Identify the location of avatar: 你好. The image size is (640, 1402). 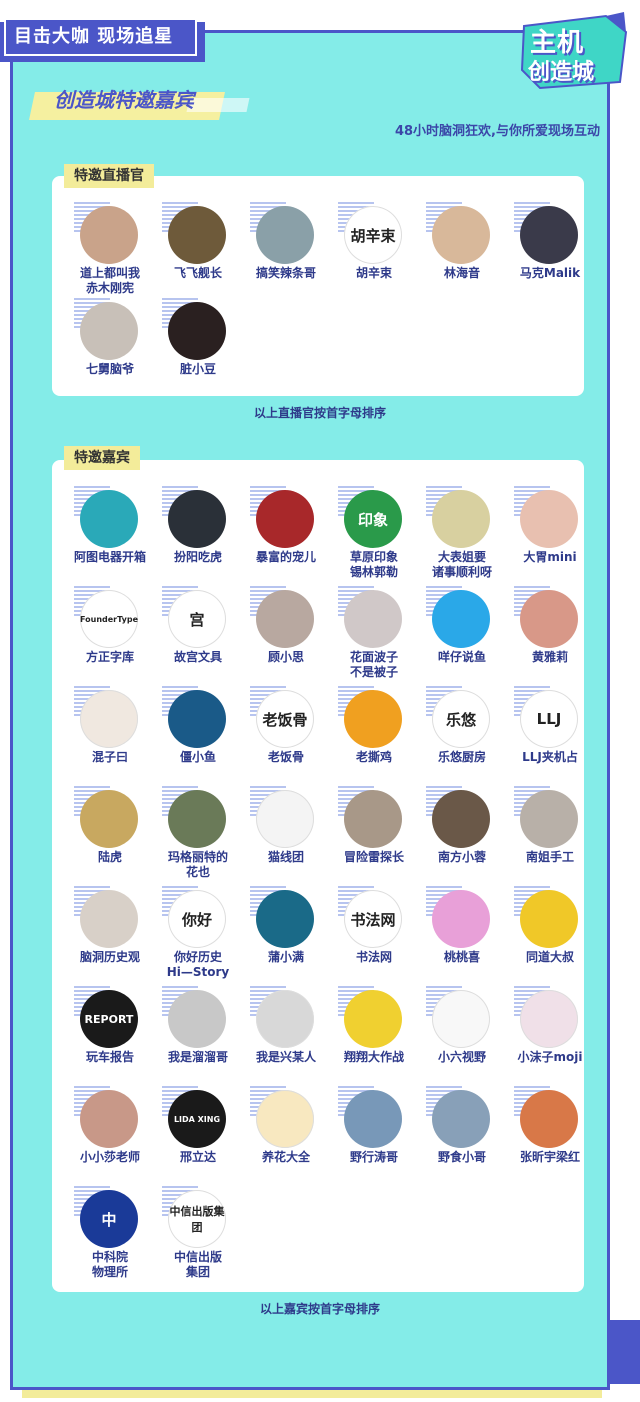
(197, 919).